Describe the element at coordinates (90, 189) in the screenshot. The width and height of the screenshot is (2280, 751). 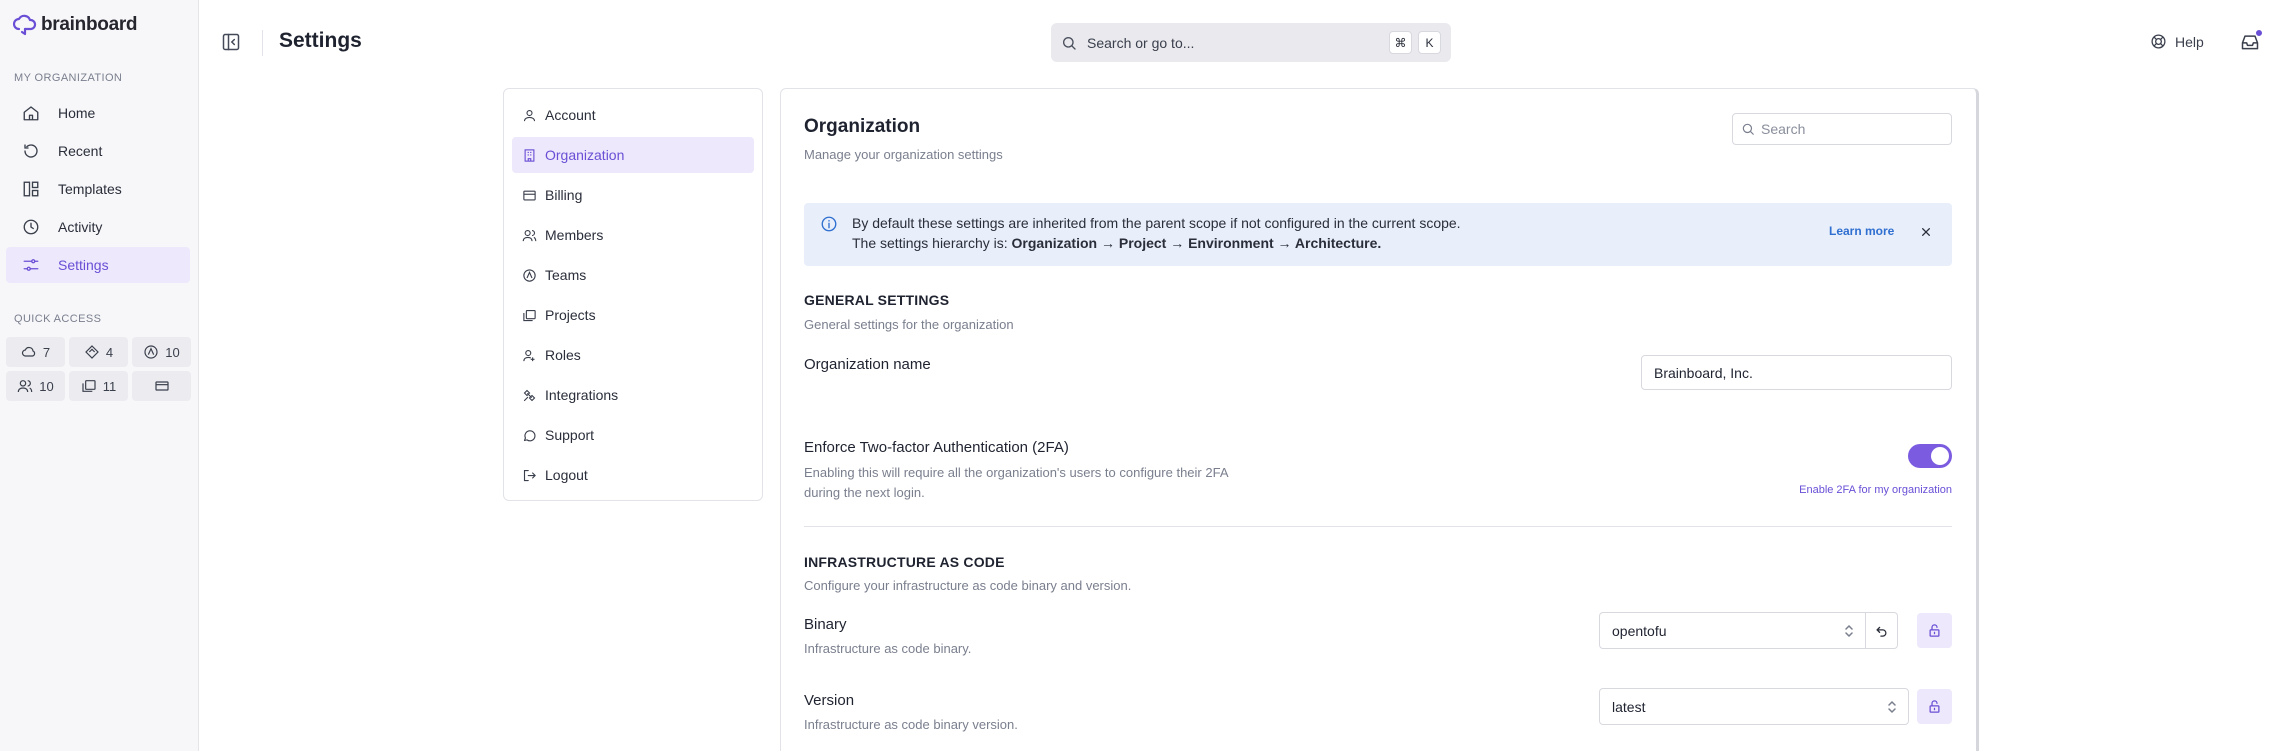
I see `sidebar-item-label: Templates` at that location.